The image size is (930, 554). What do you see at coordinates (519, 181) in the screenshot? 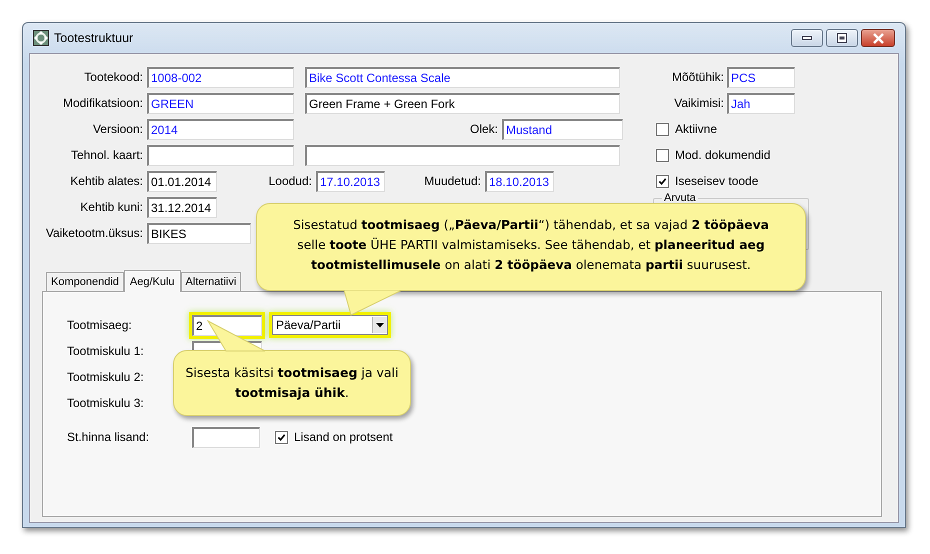
I see `text-field: 18.10.2013` at bounding box center [519, 181].